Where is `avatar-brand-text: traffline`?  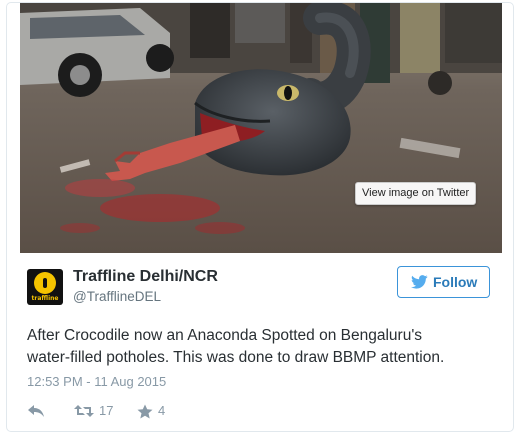
avatar-brand-text: traffline is located at coordinates (45, 298).